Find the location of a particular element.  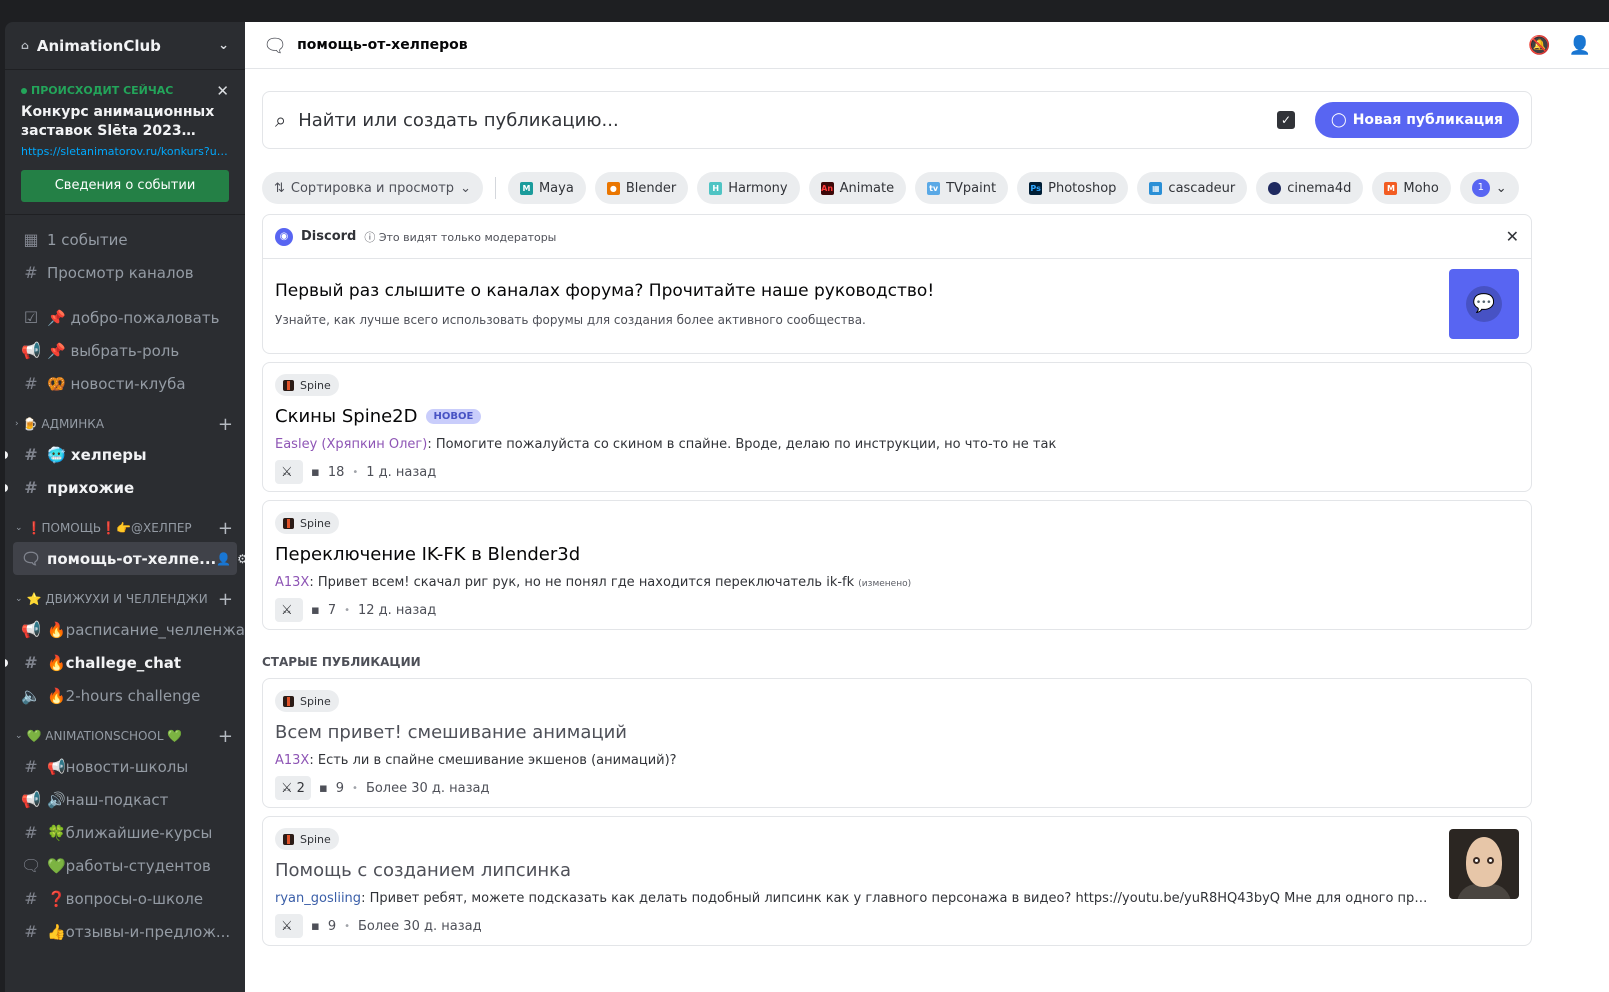

sort-view-button: ⇅ Сортировка и просмотр ⌄ is located at coordinates (372, 188).